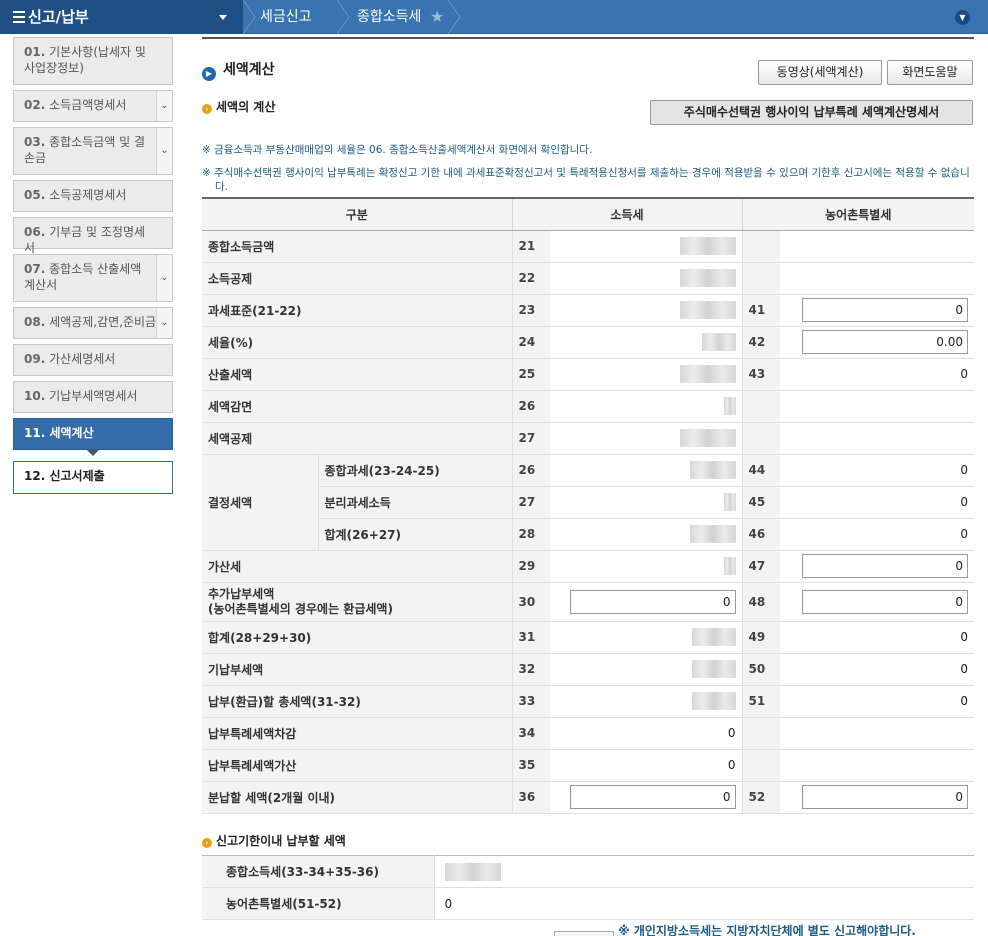 The width and height of the screenshot is (988, 936). I want to click on sidebar-item-computed-tax: 07. 종합소득 산출세액계산서 ⌄, so click(93, 278).